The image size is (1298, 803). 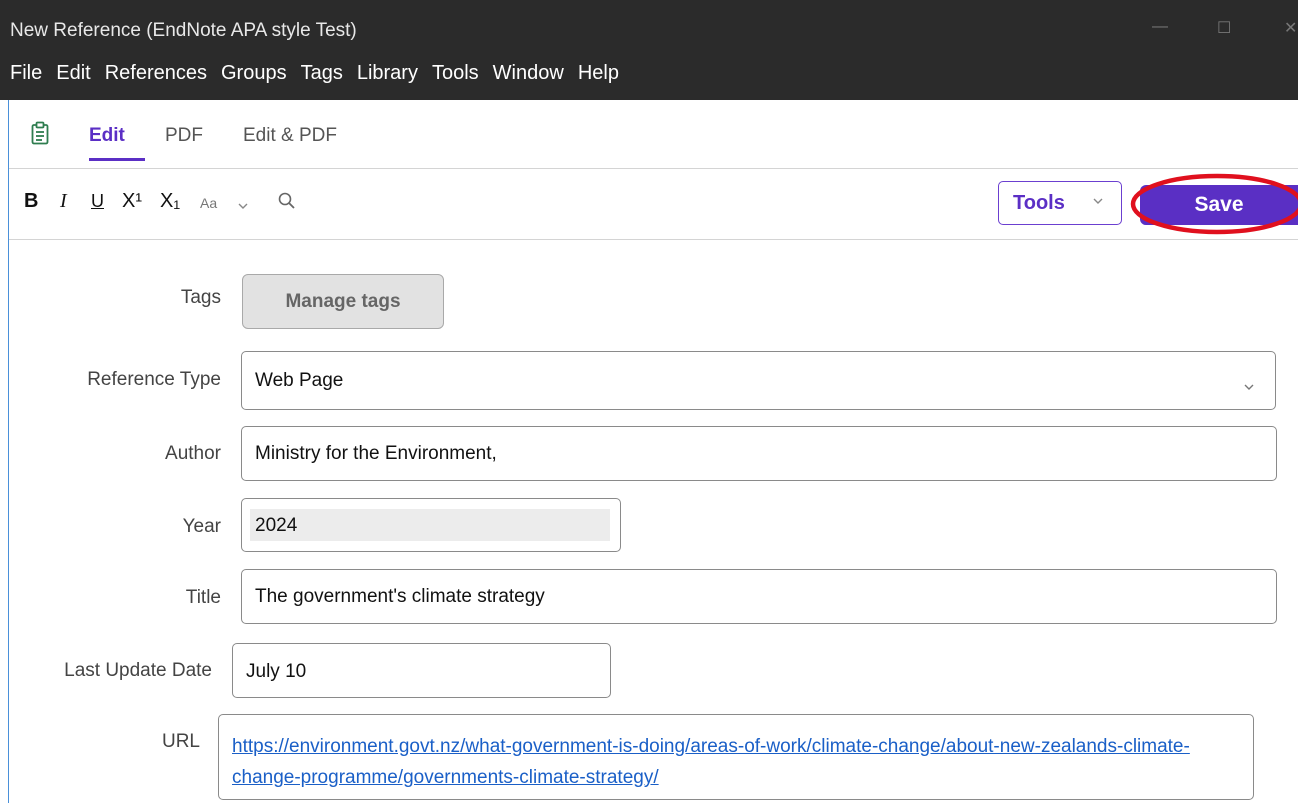 What do you see at coordinates (598, 73) in the screenshot?
I see `menu-help: Help` at bounding box center [598, 73].